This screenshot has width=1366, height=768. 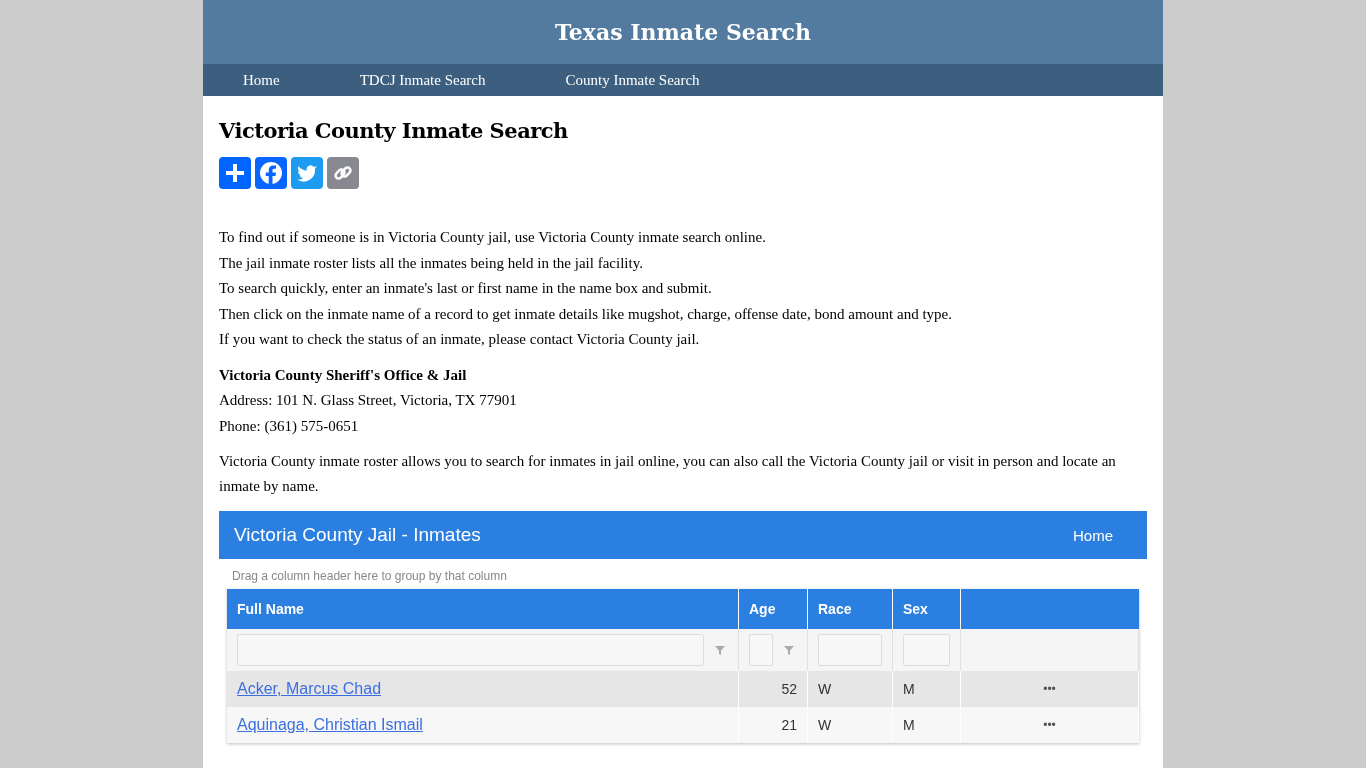 I want to click on roster-title: Victoria County Jail - Inmates, so click(x=357, y=535).